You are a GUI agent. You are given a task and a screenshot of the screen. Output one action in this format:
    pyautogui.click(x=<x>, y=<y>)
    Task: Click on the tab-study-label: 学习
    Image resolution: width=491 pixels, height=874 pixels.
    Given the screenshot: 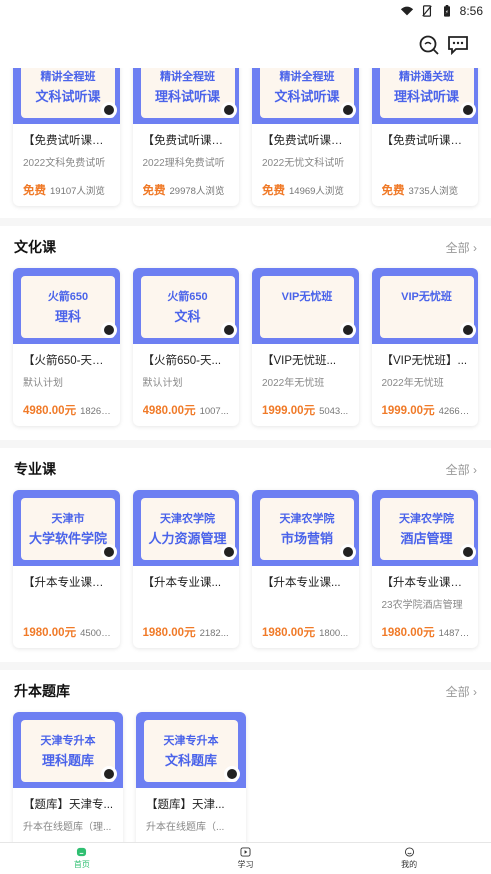 What is the action you would take?
    pyautogui.click(x=245, y=864)
    